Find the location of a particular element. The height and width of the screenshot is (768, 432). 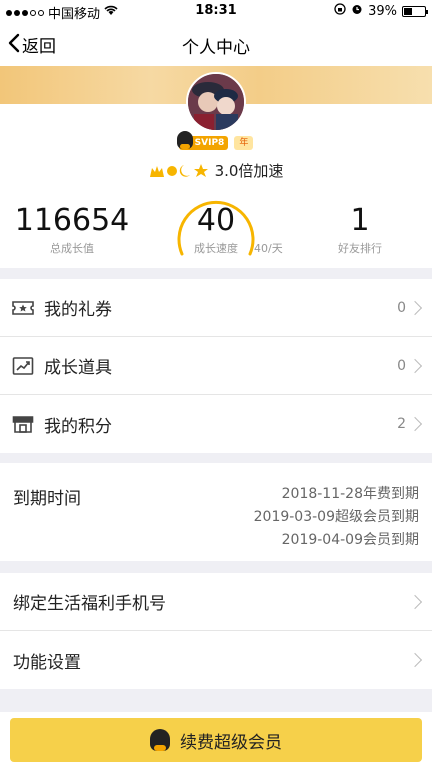

expiry-line-svip: 2019-03-09超级会员到期 is located at coordinates (336, 517).